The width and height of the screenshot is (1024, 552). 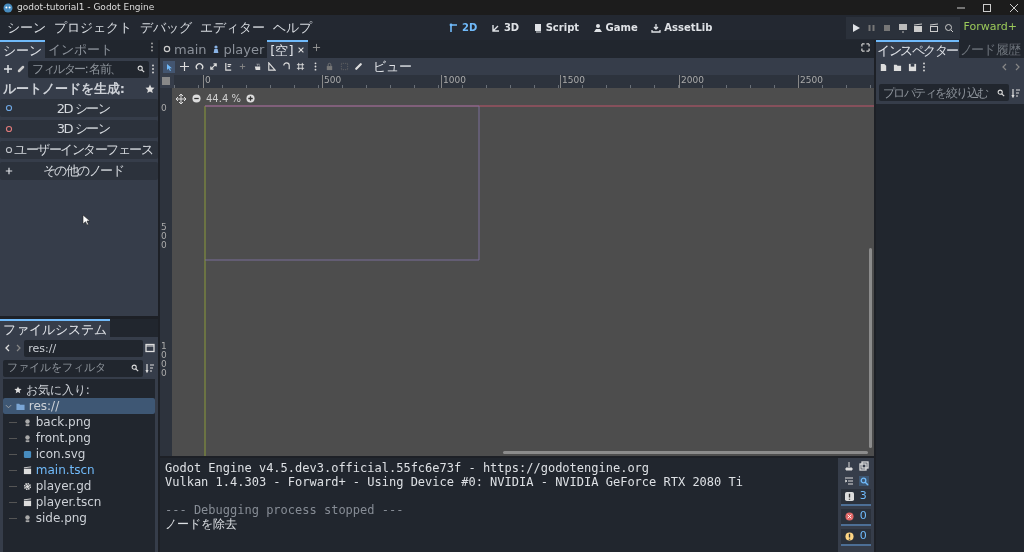 I want to click on ruler-corner, so click(x=166, y=81).